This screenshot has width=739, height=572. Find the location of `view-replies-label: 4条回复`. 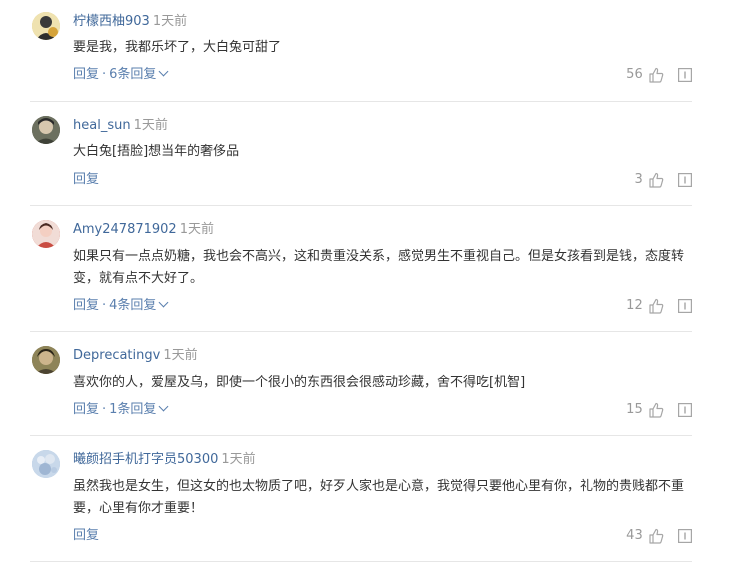

view-replies-label: 4条回复 is located at coordinates (133, 305).